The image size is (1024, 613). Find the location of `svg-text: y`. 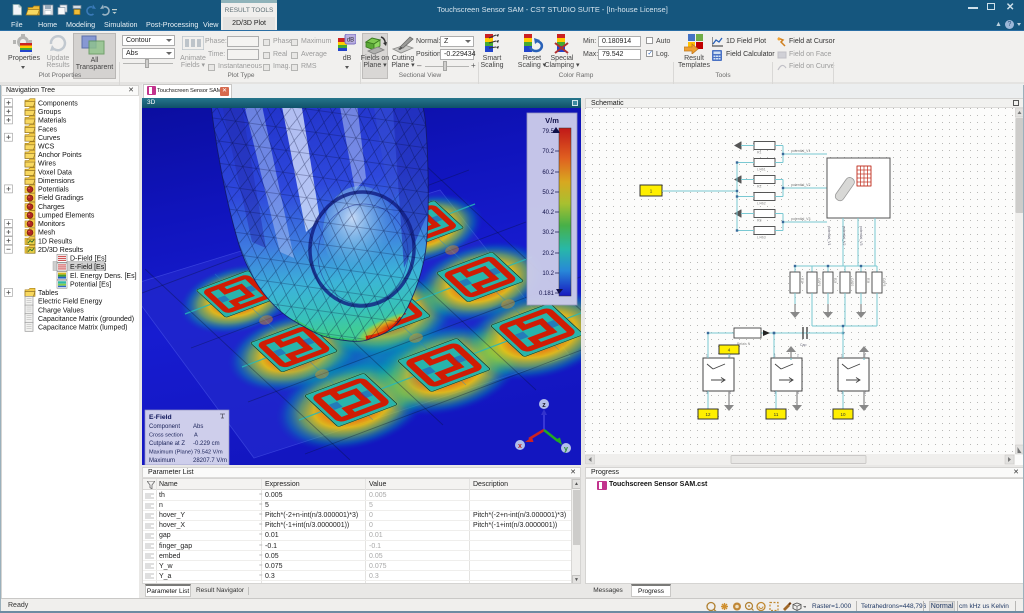

svg-text: y is located at coordinates (566, 449).